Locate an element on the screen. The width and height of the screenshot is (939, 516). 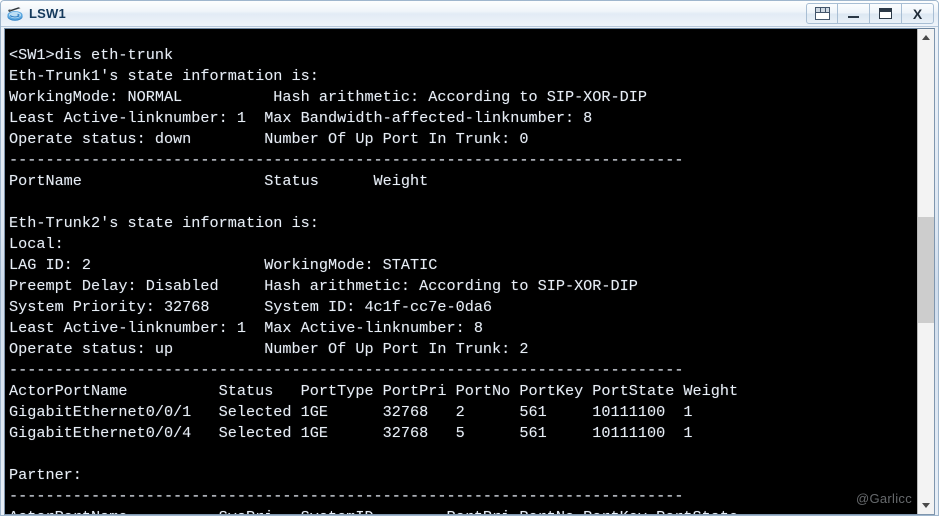
tile-layout-icon is located at coordinates (822, 13).